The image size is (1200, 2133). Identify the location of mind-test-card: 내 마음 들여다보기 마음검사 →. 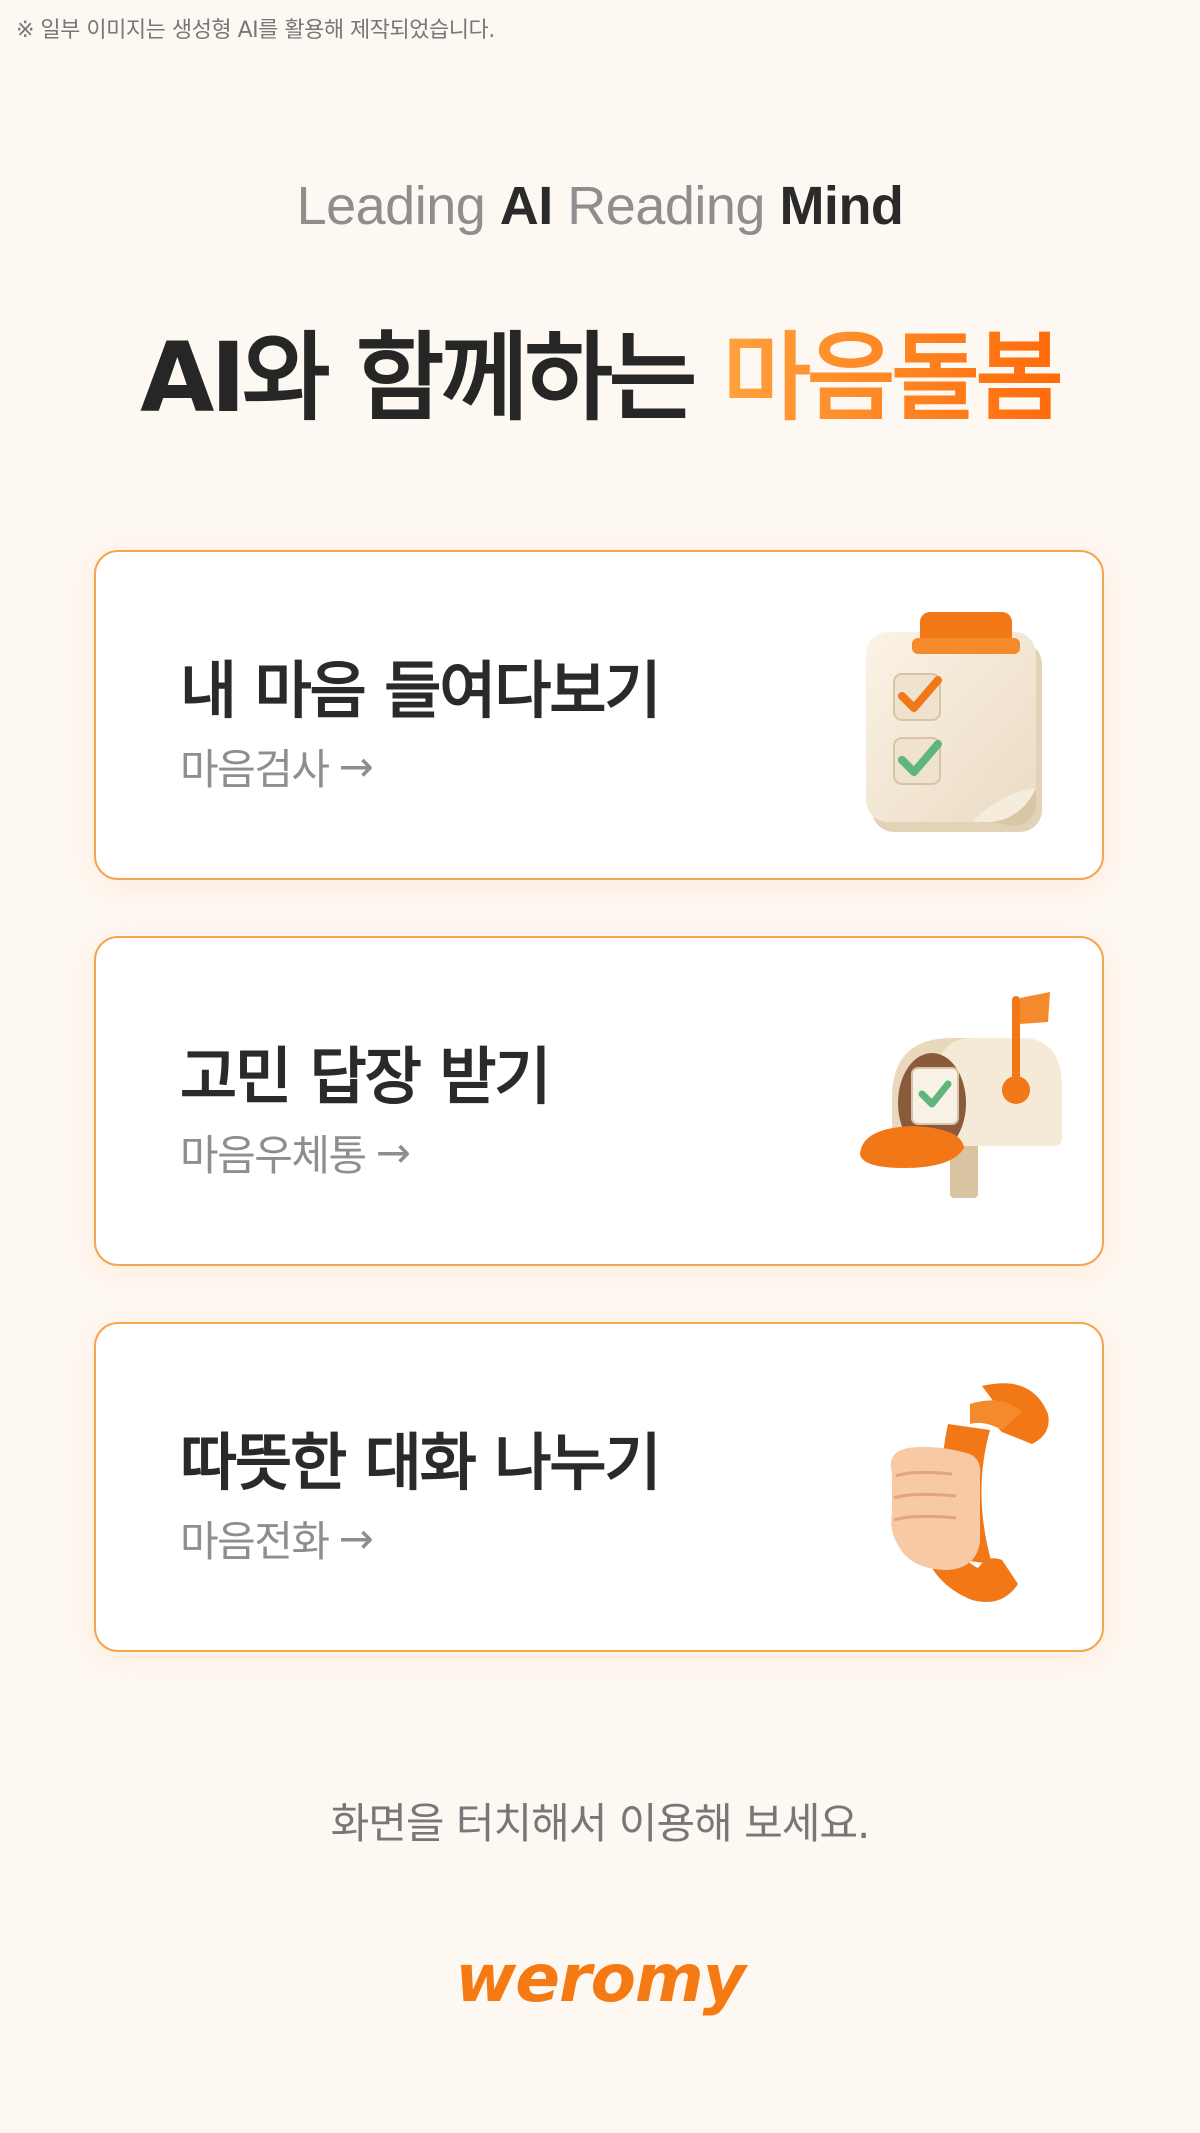
(599, 715).